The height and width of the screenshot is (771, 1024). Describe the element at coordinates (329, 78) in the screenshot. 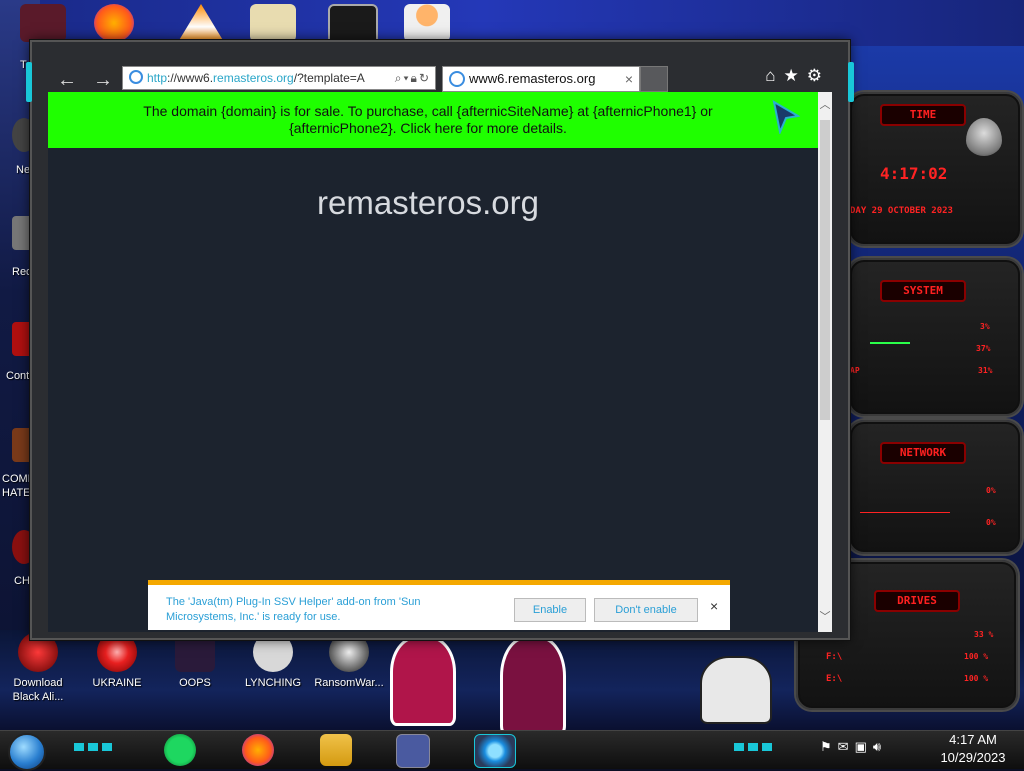

I see `url-rest: /?template=A` at that location.